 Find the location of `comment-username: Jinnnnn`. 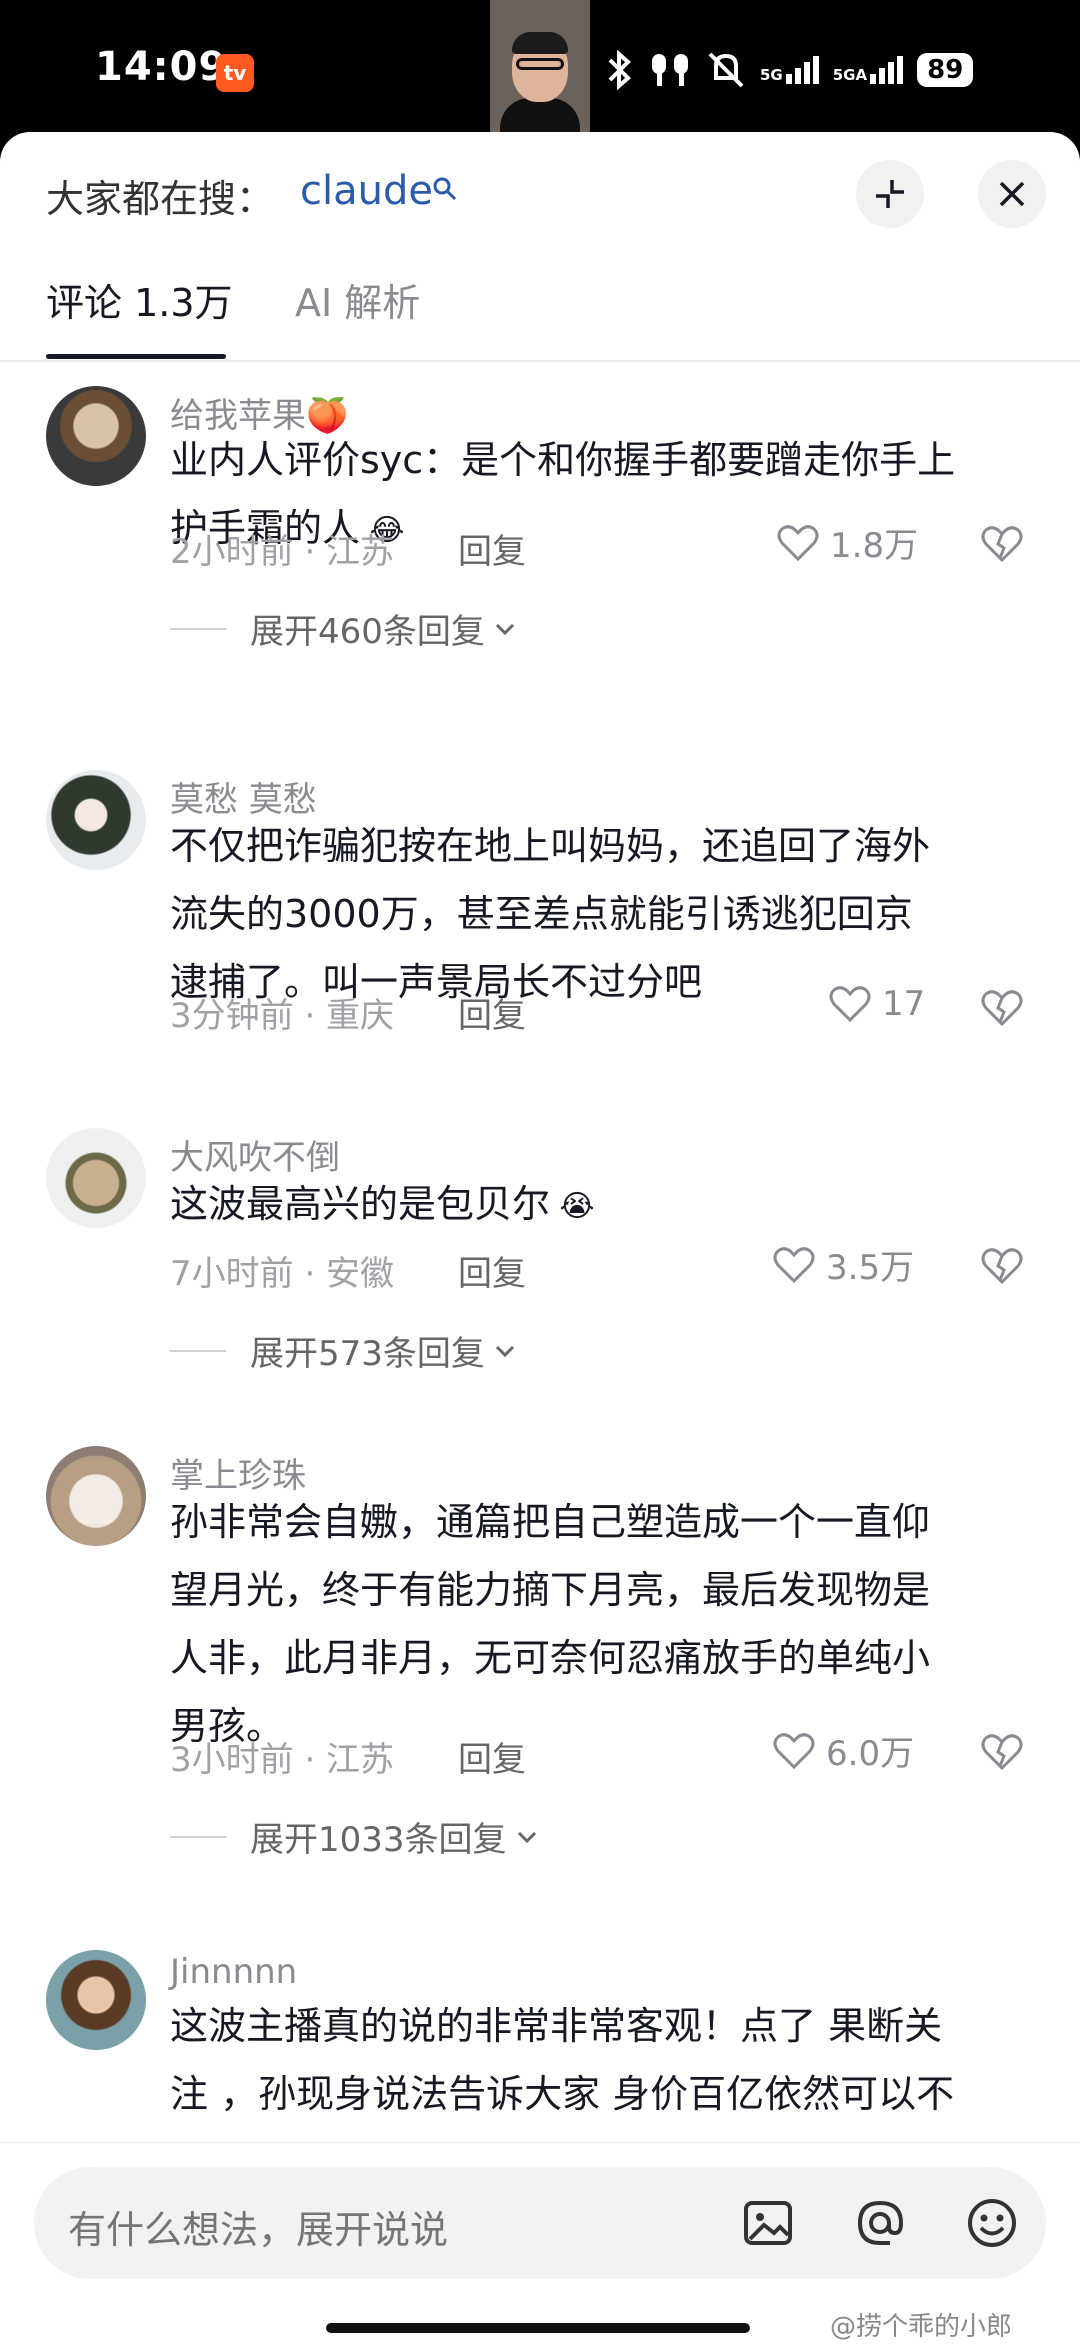

comment-username: Jinnnnn is located at coordinates (233, 1972).